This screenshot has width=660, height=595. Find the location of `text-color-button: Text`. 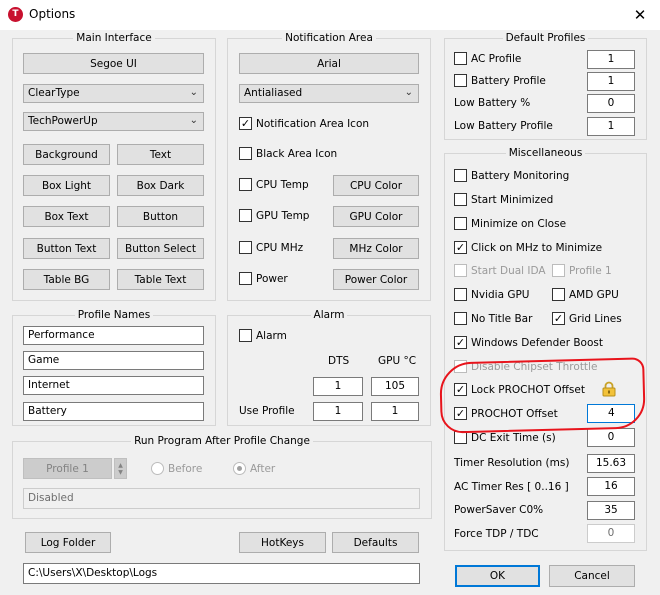

text-color-button: Text is located at coordinates (160, 154).